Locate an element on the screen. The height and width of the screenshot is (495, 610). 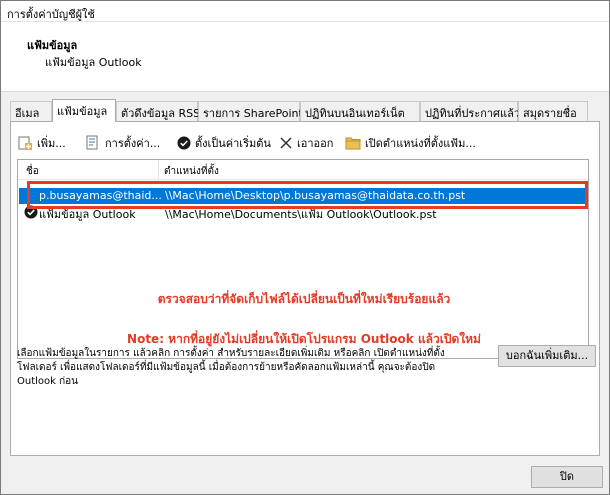
remove-label: เอาออก is located at coordinates (315, 143).